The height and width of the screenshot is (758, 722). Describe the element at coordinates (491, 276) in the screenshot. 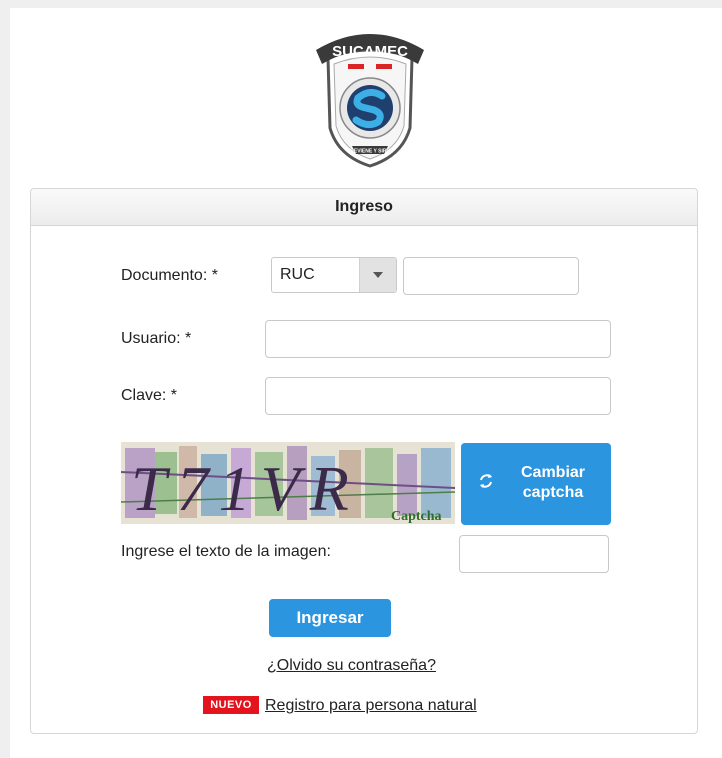

I see `documento-input` at that location.